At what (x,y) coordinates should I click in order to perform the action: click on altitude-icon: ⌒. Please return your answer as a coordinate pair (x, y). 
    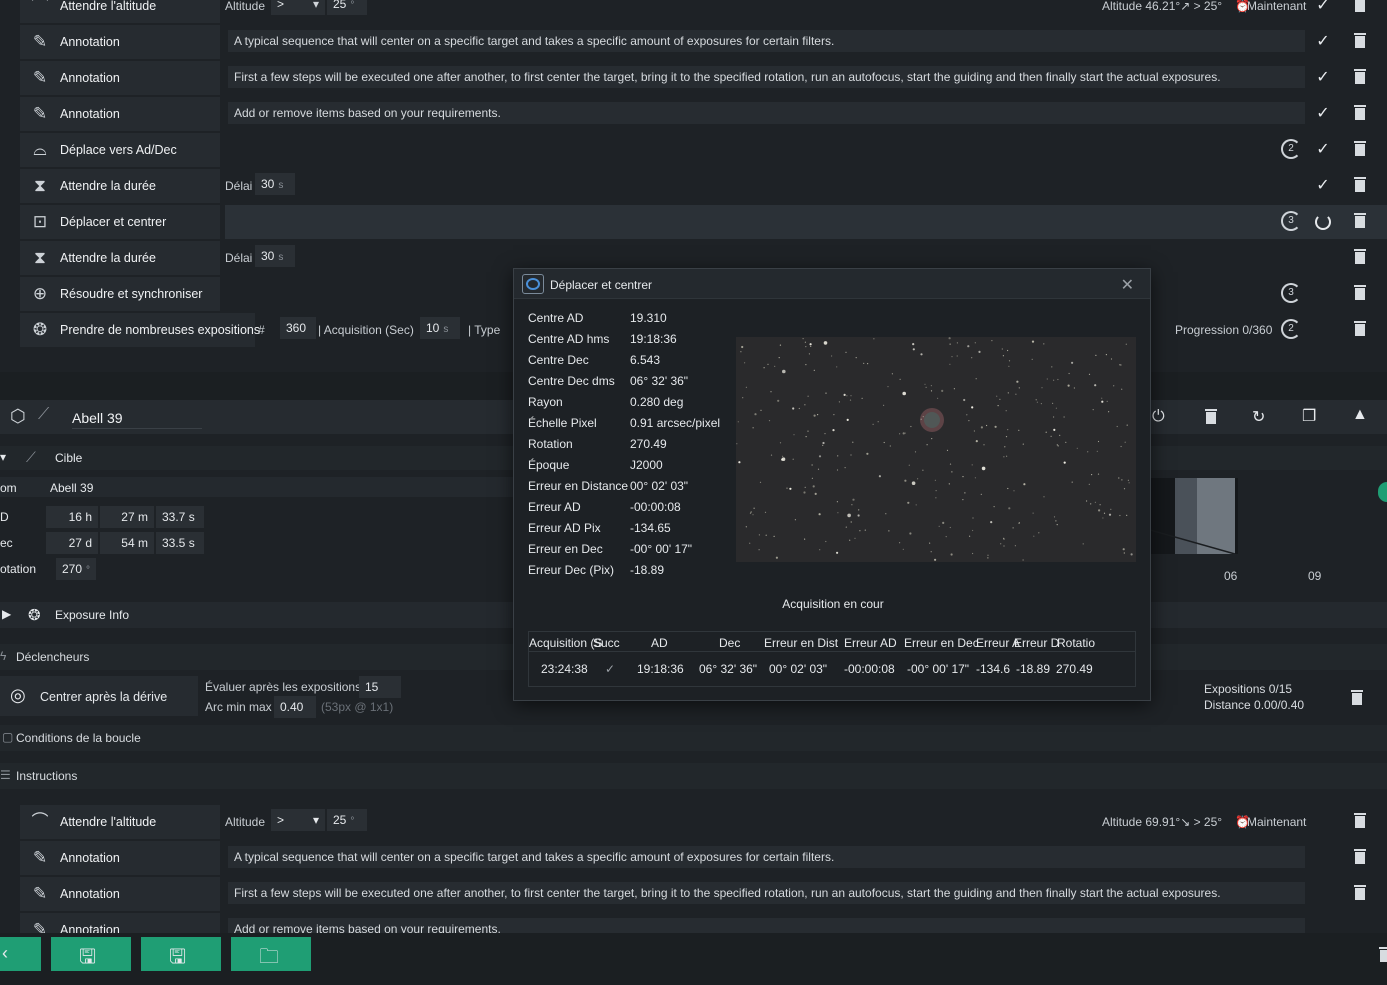
    Looking at the image, I should click on (40, 7).